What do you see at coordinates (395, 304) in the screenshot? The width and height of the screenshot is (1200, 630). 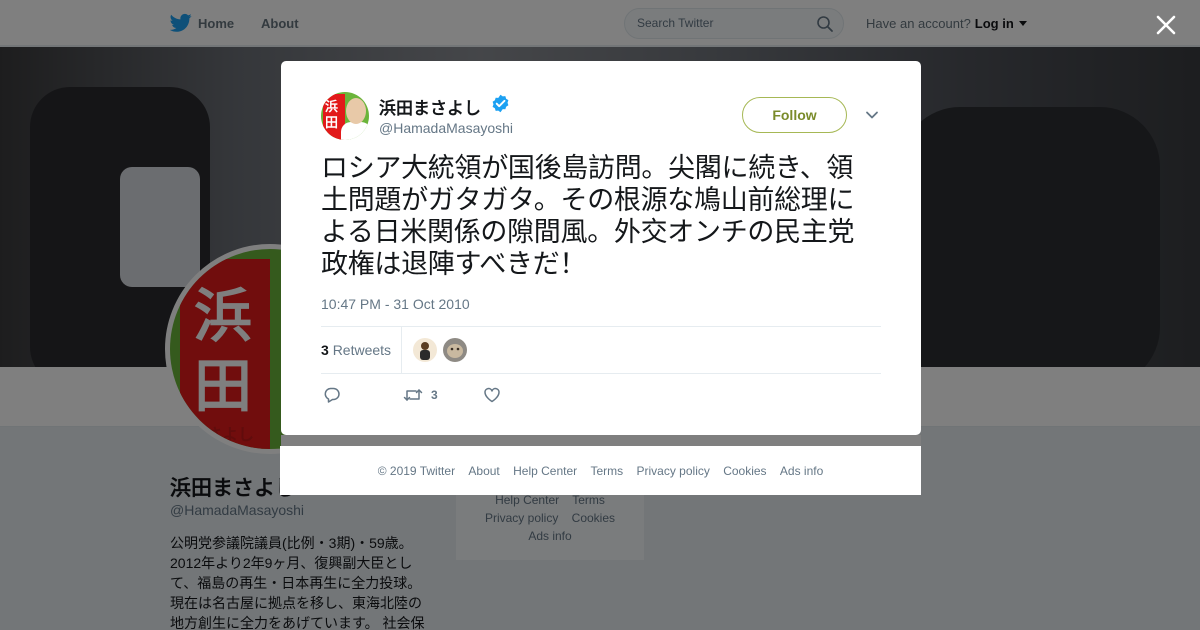 I see `tweet-timestamp: 10:47 PM - 31 Oct 2010` at bounding box center [395, 304].